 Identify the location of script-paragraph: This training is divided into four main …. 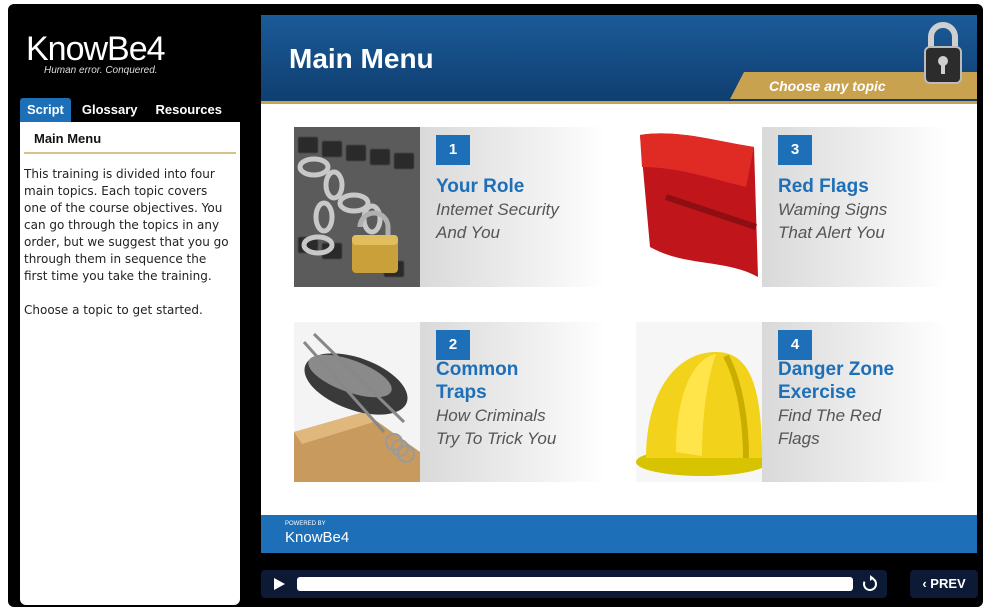
(126, 225).